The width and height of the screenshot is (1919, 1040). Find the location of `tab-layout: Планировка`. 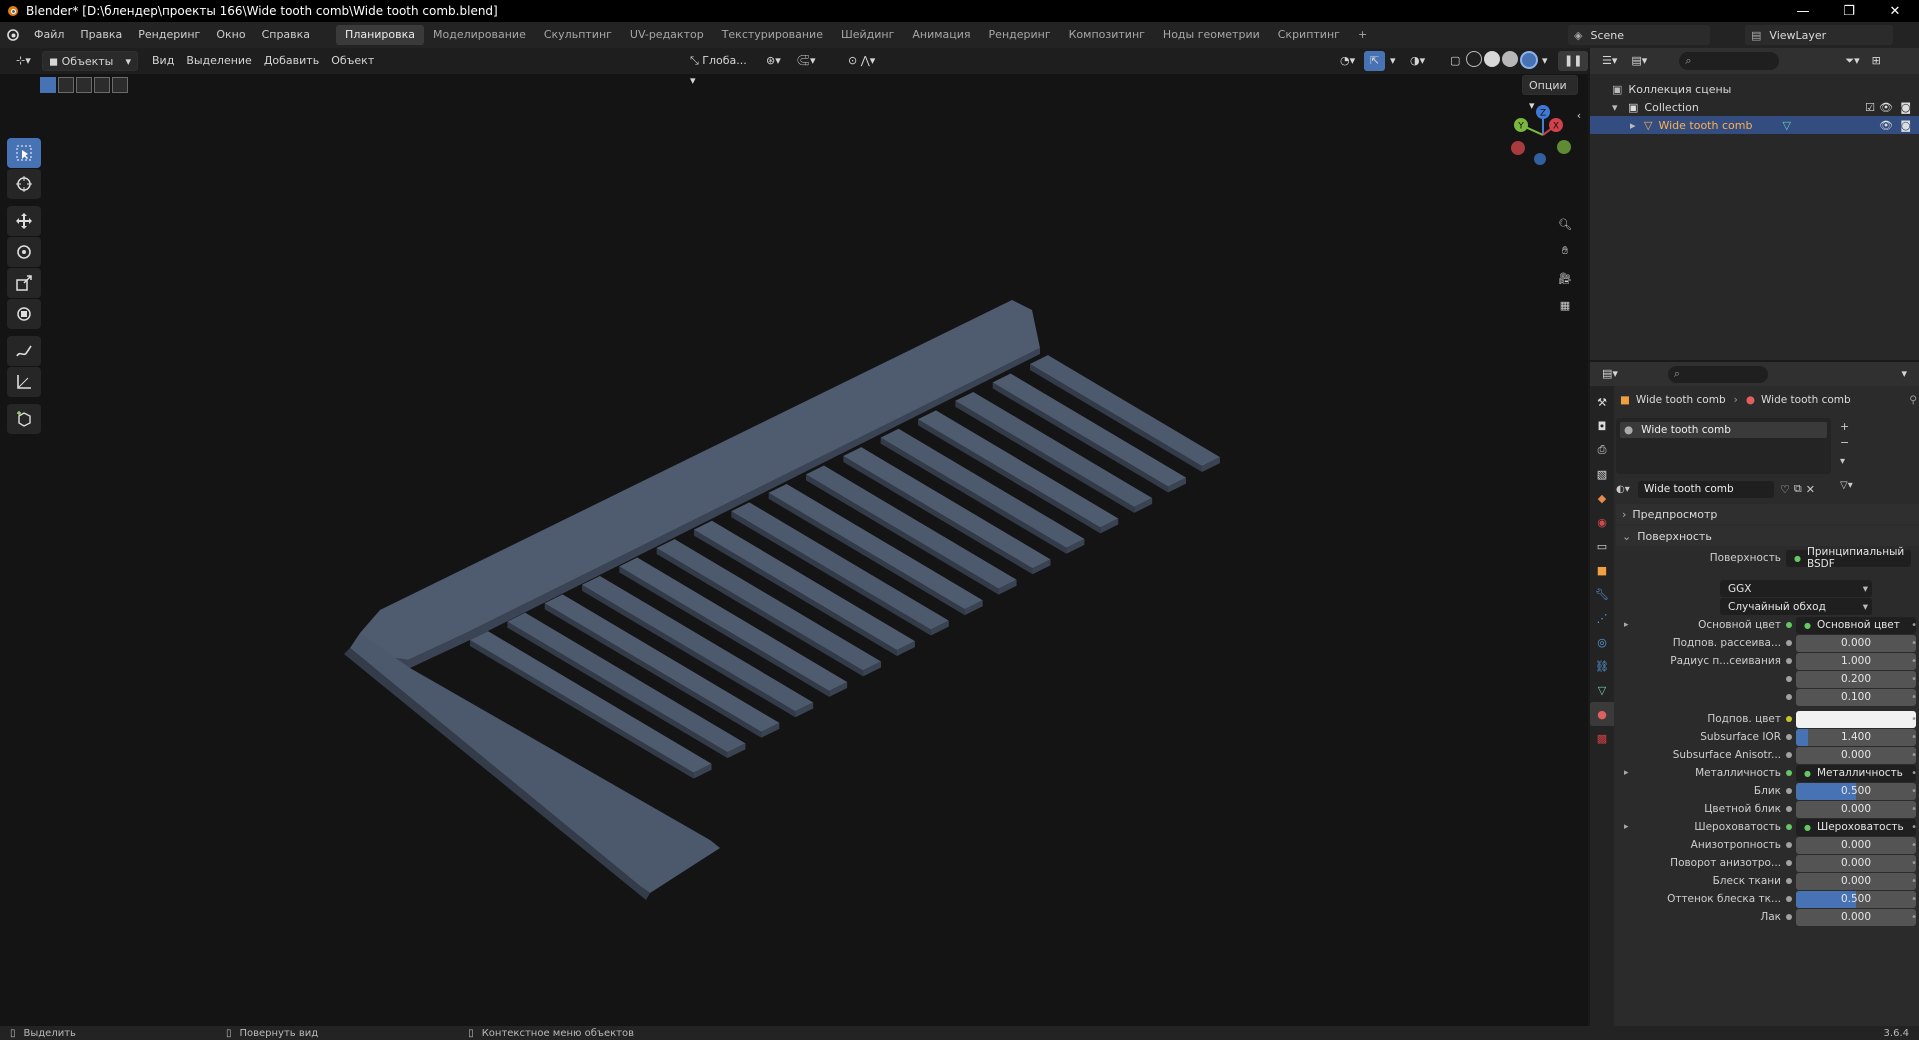

tab-layout: Планировка is located at coordinates (380, 35).